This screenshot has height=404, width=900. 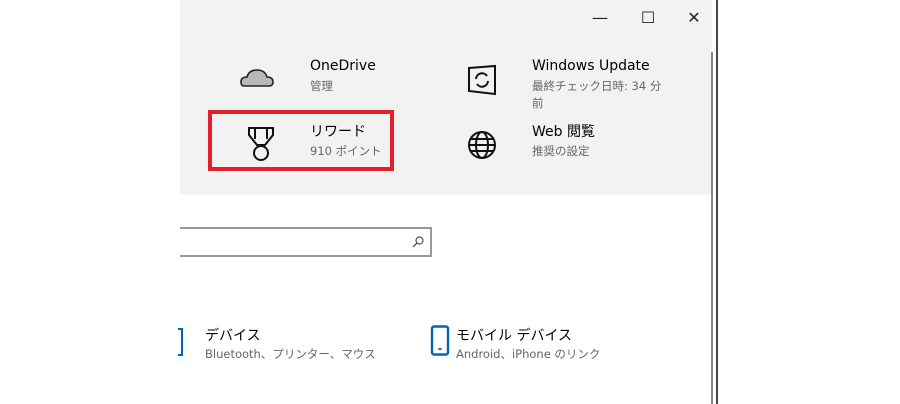 What do you see at coordinates (717, 202) in the screenshot?
I see `window-border` at bounding box center [717, 202].